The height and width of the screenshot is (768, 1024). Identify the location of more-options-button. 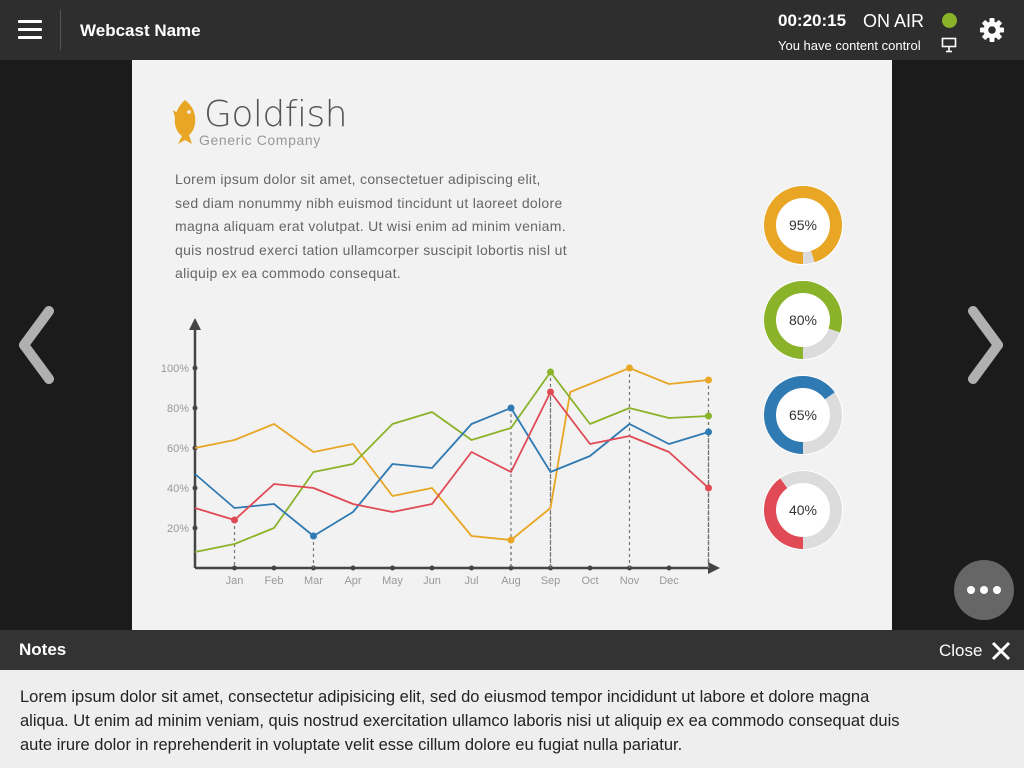
(984, 590).